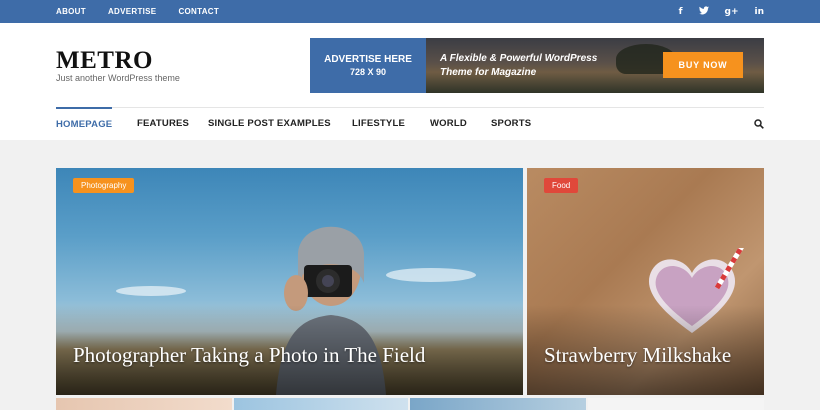 The height and width of the screenshot is (410, 820). What do you see at coordinates (104, 61) in the screenshot?
I see `site-logo: METRO` at bounding box center [104, 61].